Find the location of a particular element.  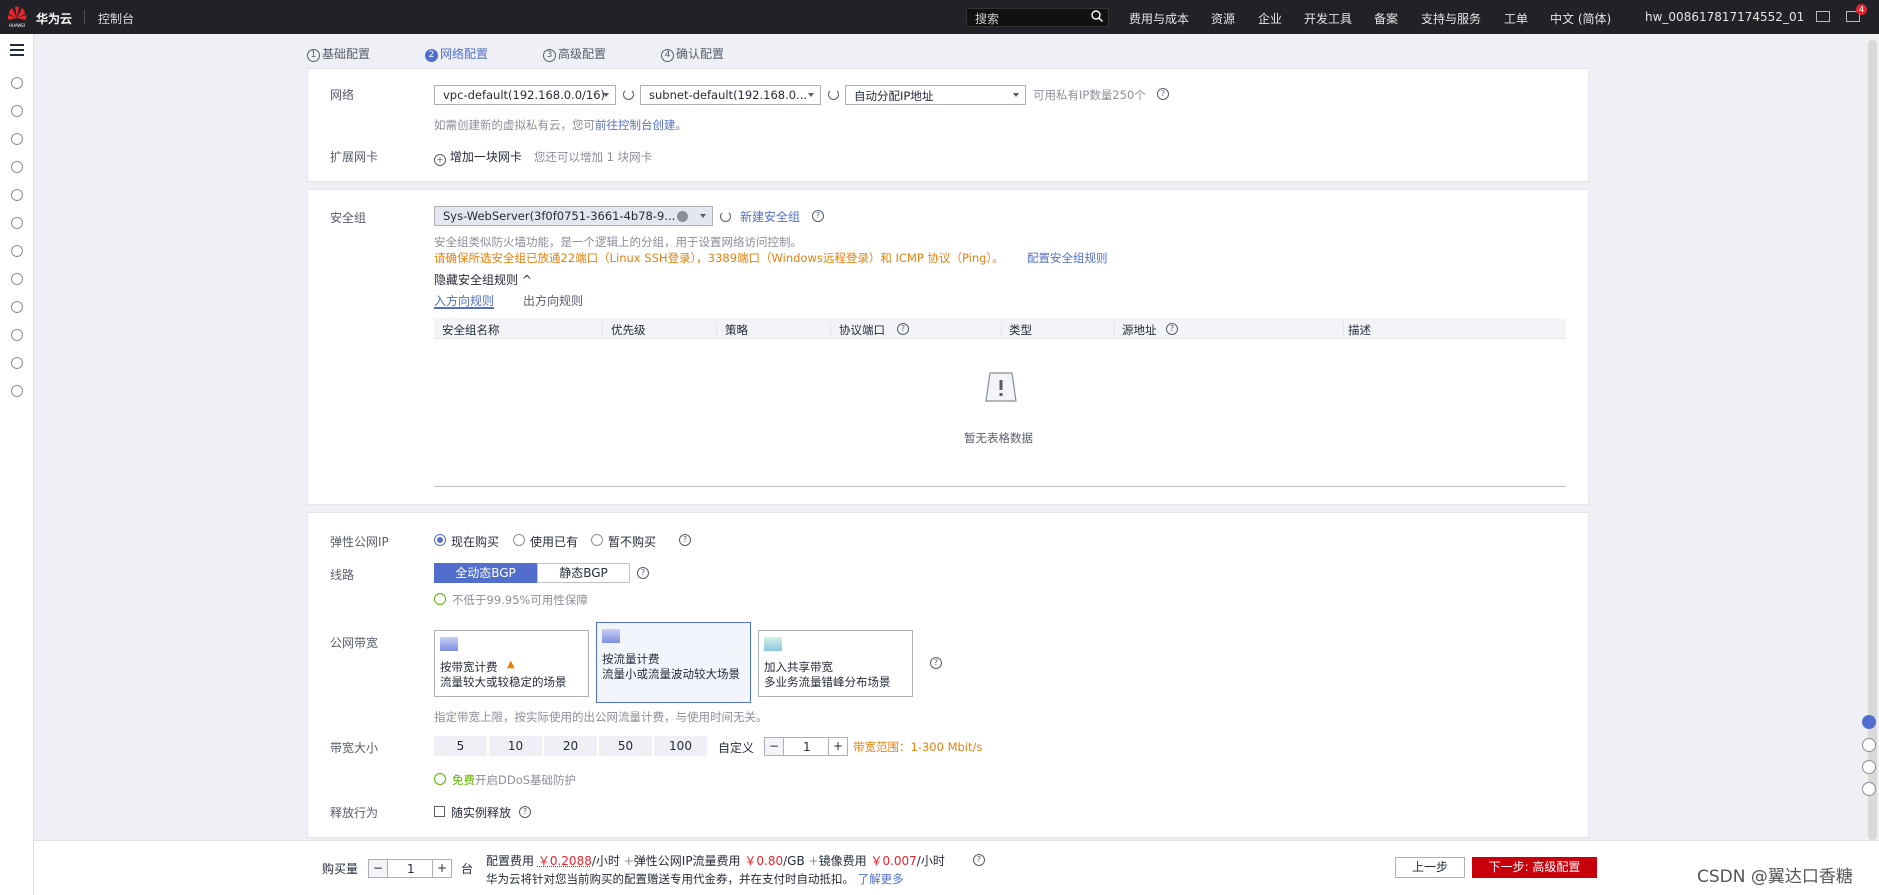

card-by-bandwidth: 按带宽计费 ▲ 流量较大或较稳定的场景 is located at coordinates (511, 663).